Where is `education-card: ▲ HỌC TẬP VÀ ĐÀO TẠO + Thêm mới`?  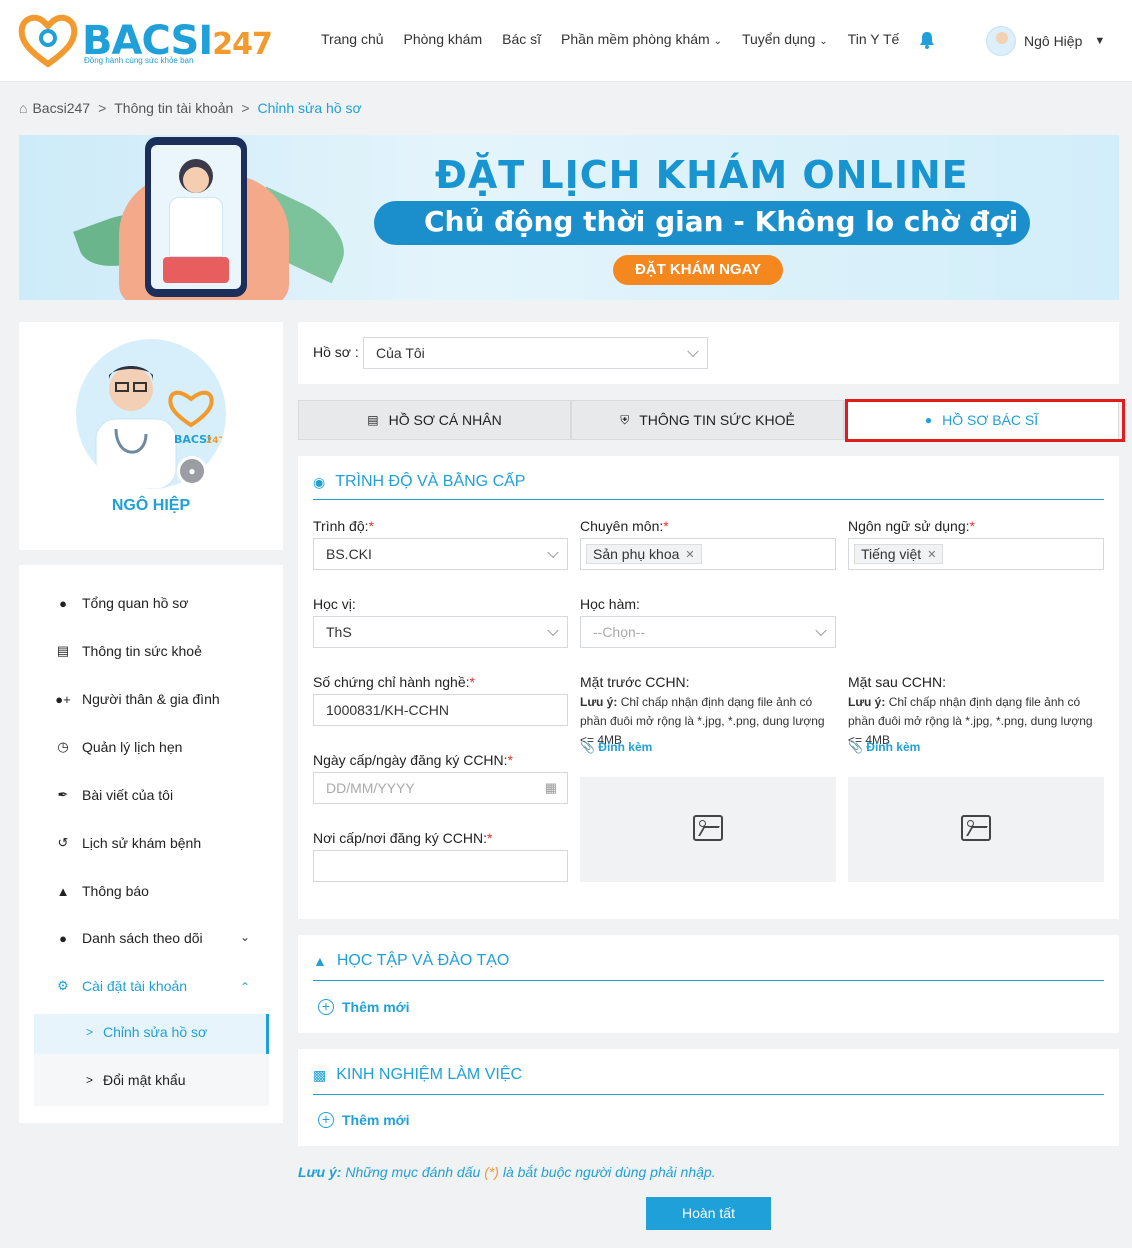
education-card: ▲ HỌC TẬP VÀ ĐÀO TẠO + Thêm mới is located at coordinates (708, 984).